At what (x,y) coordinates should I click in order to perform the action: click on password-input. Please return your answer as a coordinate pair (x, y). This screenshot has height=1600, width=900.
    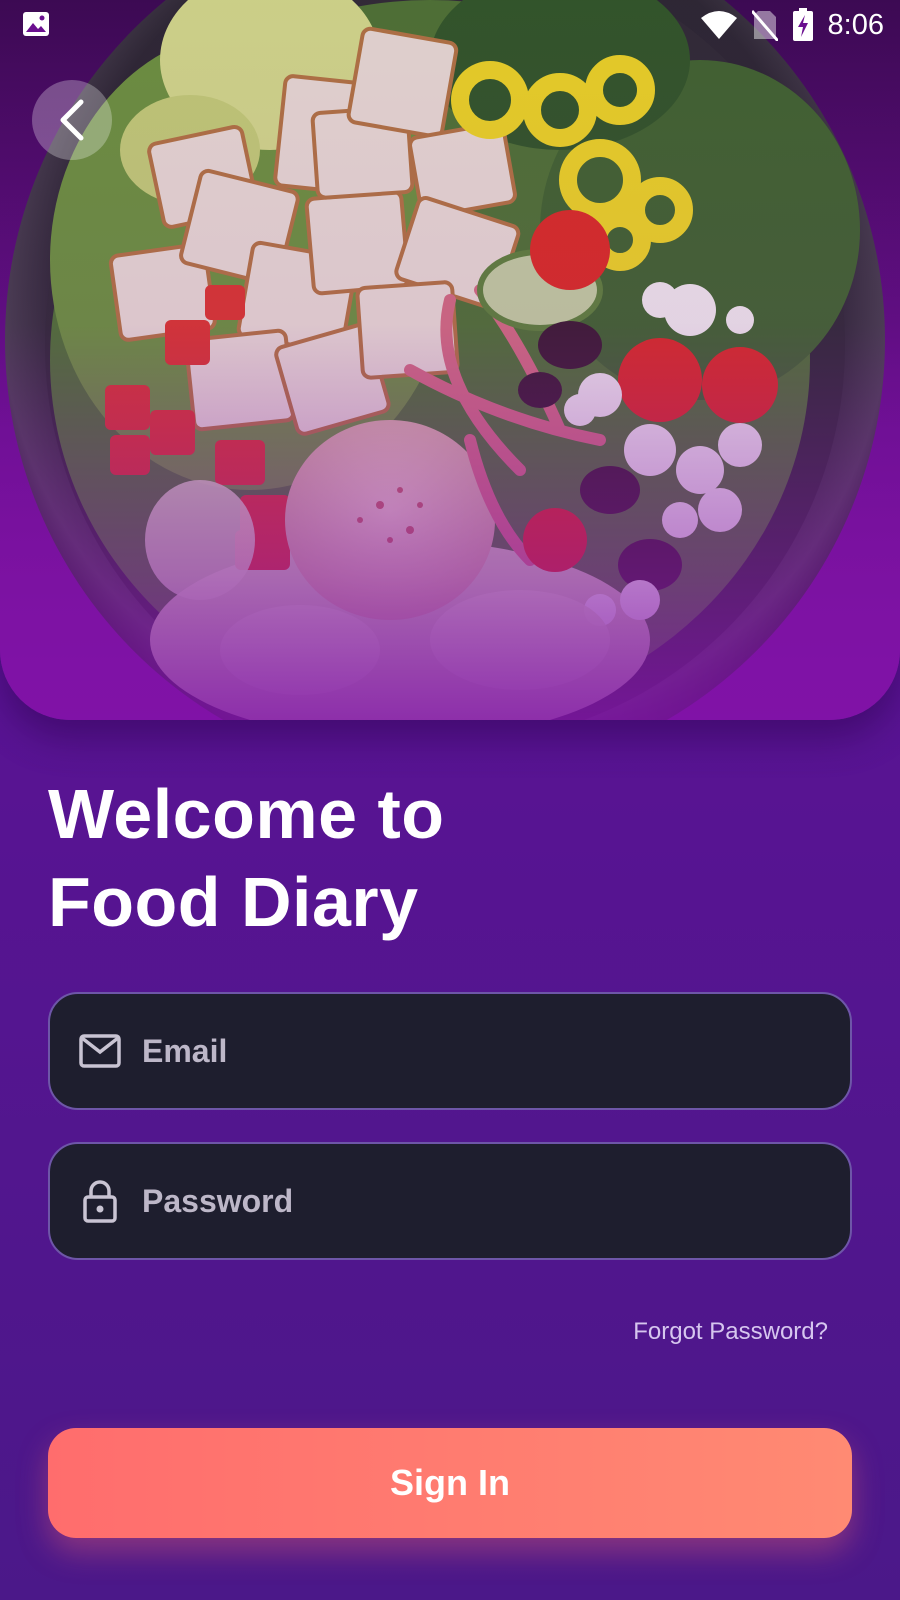
    Looking at the image, I should click on (496, 1201).